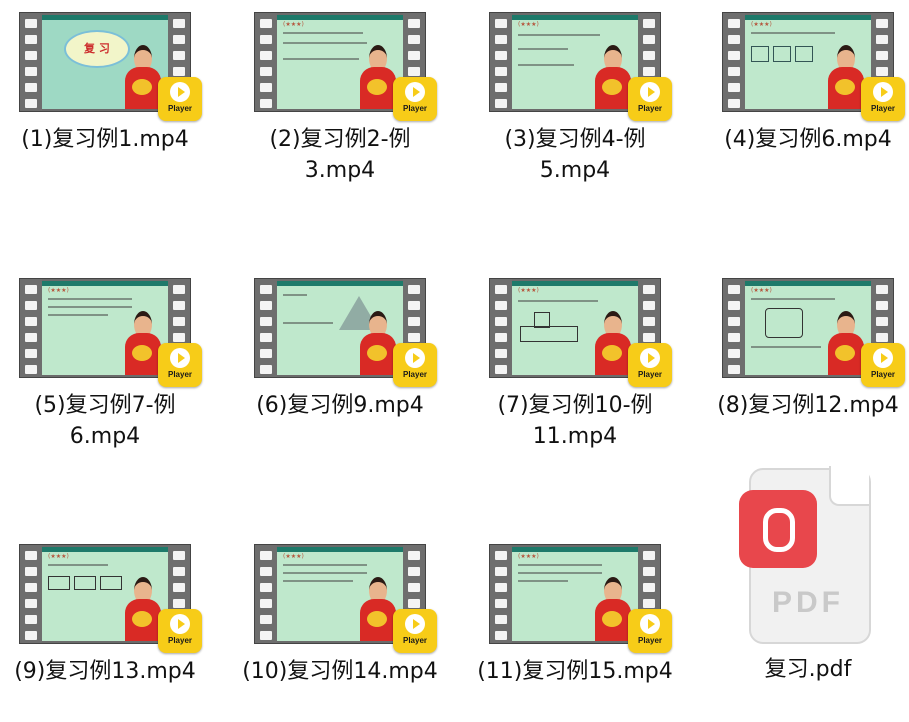 The height and width of the screenshot is (722, 909). I want to click on pdf-file-icon: PDF, so click(805, 555).